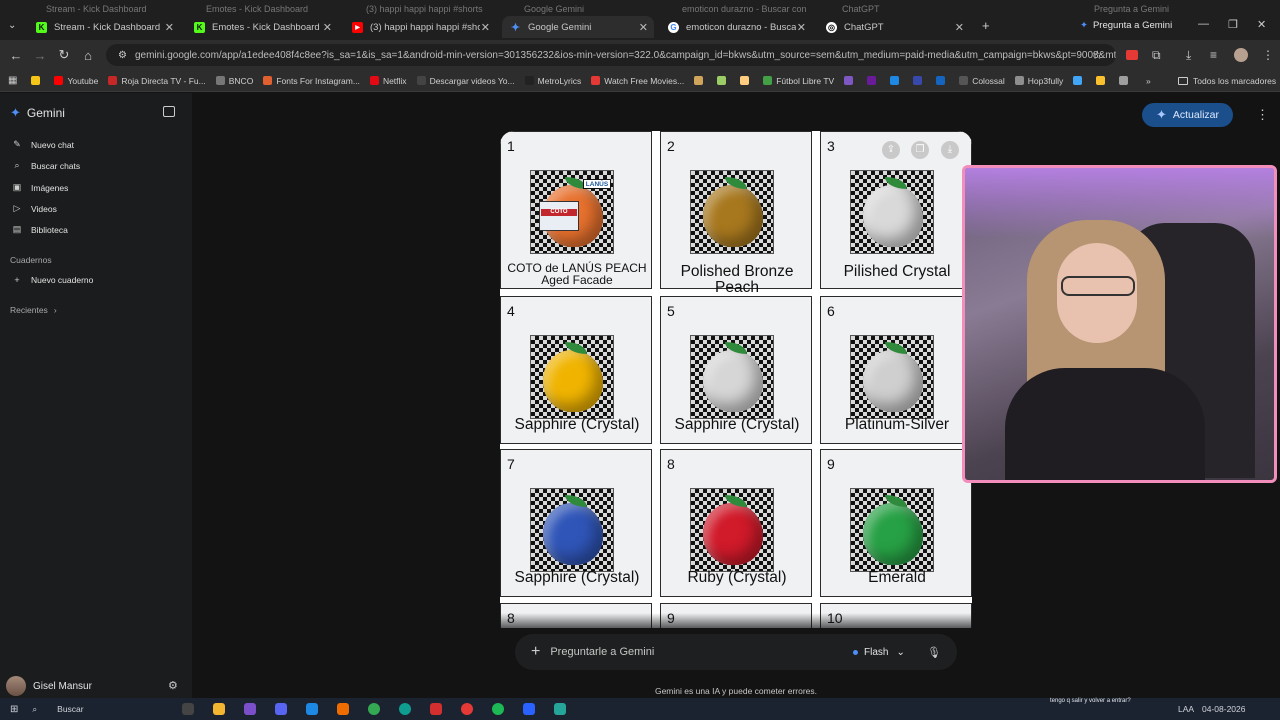 The height and width of the screenshot is (720, 1280). I want to click on gemini-logo: ✦ Gemini, so click(37, 113).